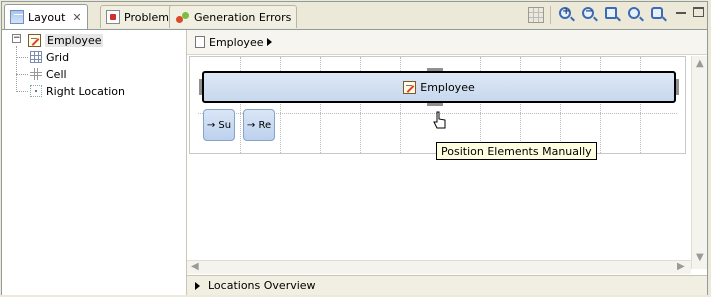  Describe the element at coordinates (36, 74) in the screenshot. I see `cell-icon` at that location.